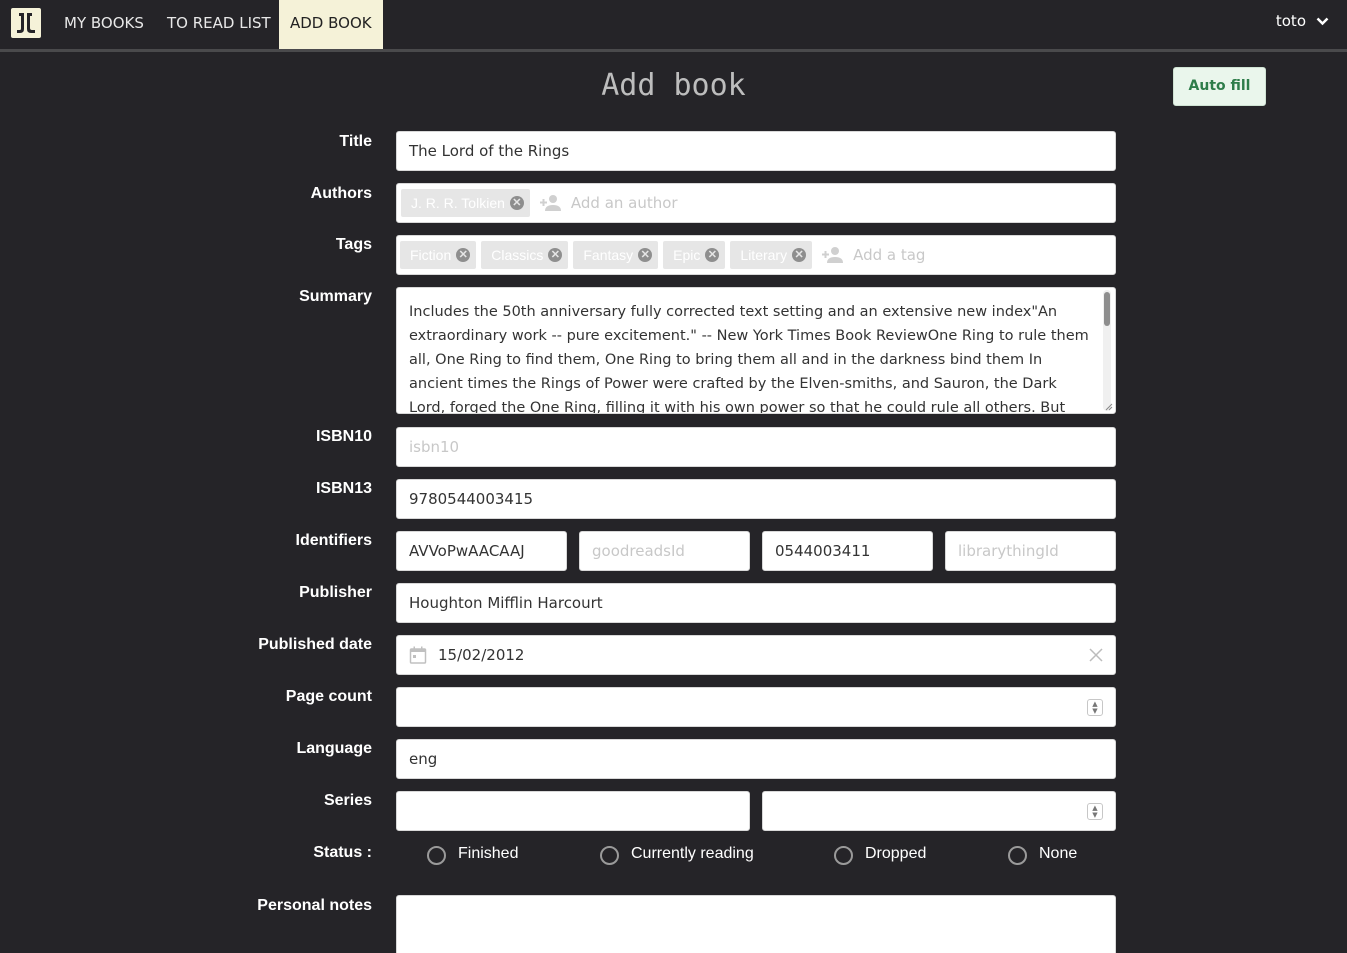 Image resolution: width=1347 pixels, height=953 pixels. Describe the element at coordinates (756, 655) in the screenshot. I see `published-date-input: 15/02/2012` at that location.